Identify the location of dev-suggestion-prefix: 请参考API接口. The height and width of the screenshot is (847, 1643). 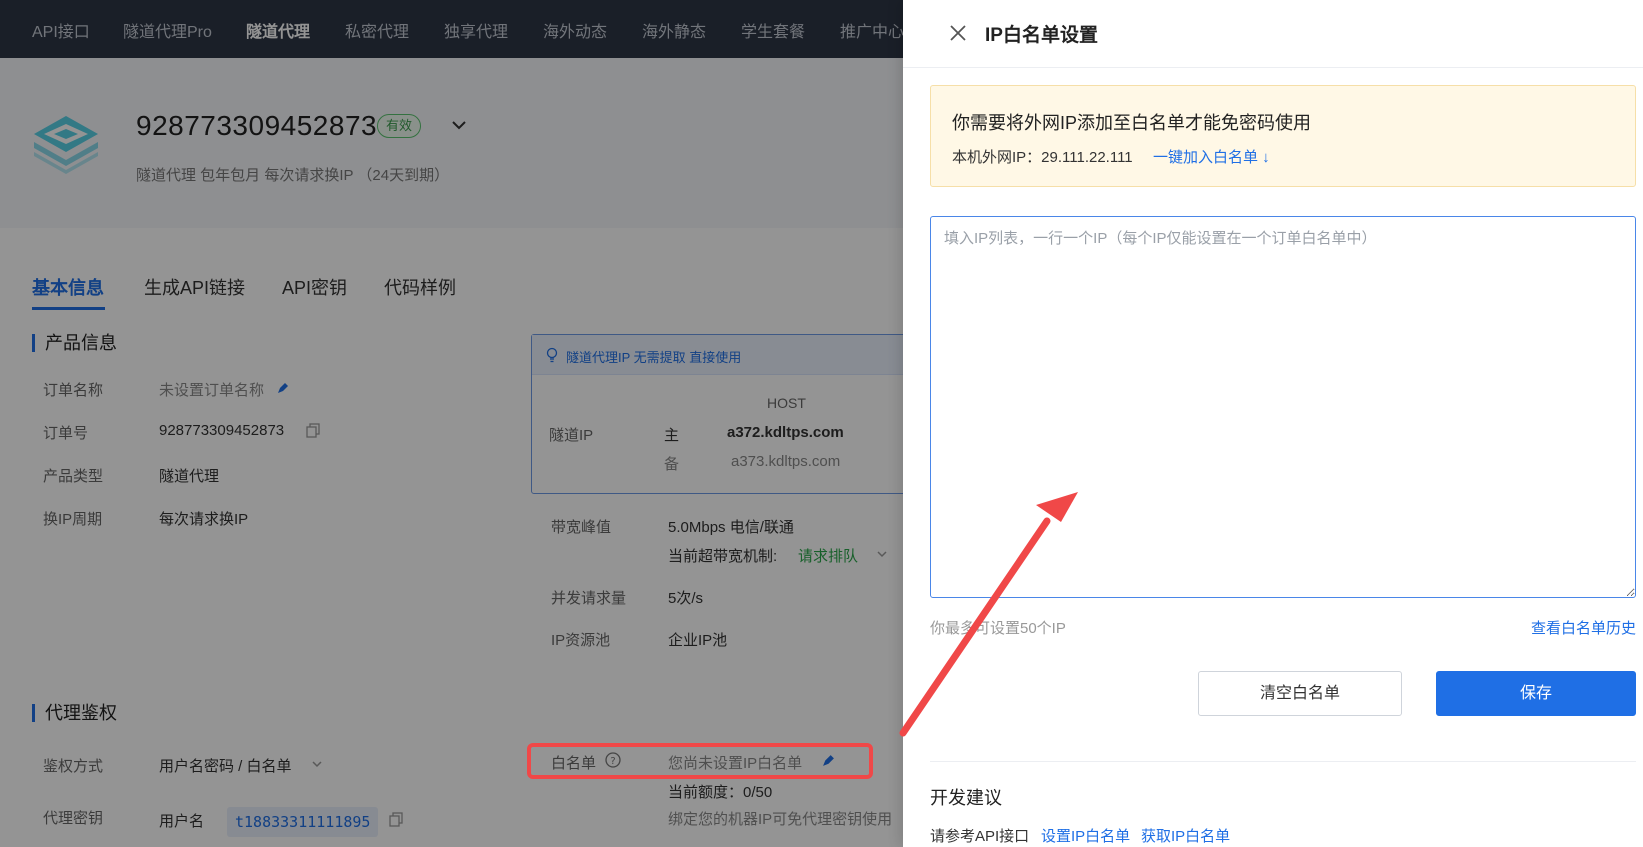
(980, 836).